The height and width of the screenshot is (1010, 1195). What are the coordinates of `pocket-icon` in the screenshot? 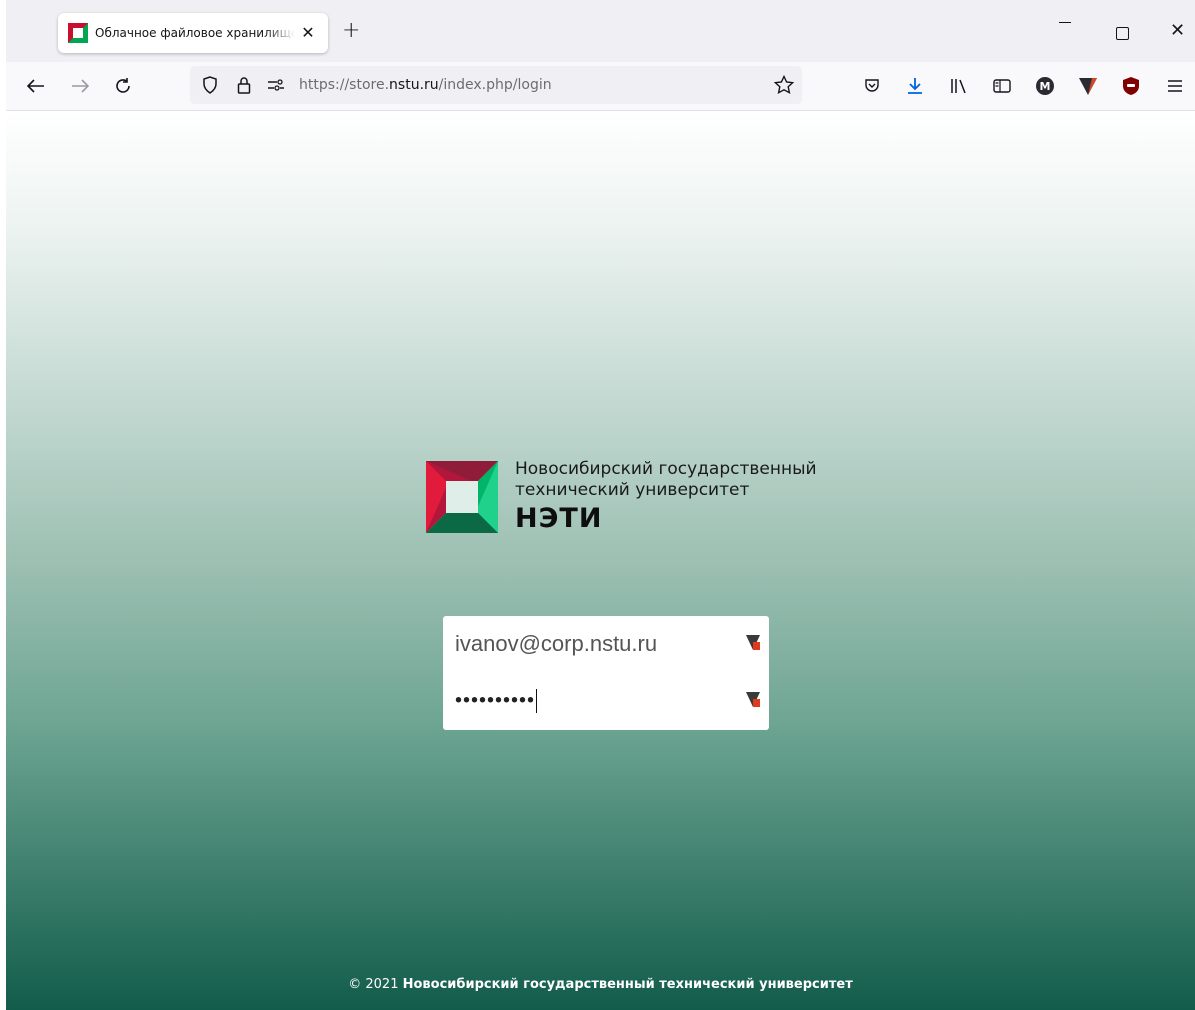 It's located at (872, 86).